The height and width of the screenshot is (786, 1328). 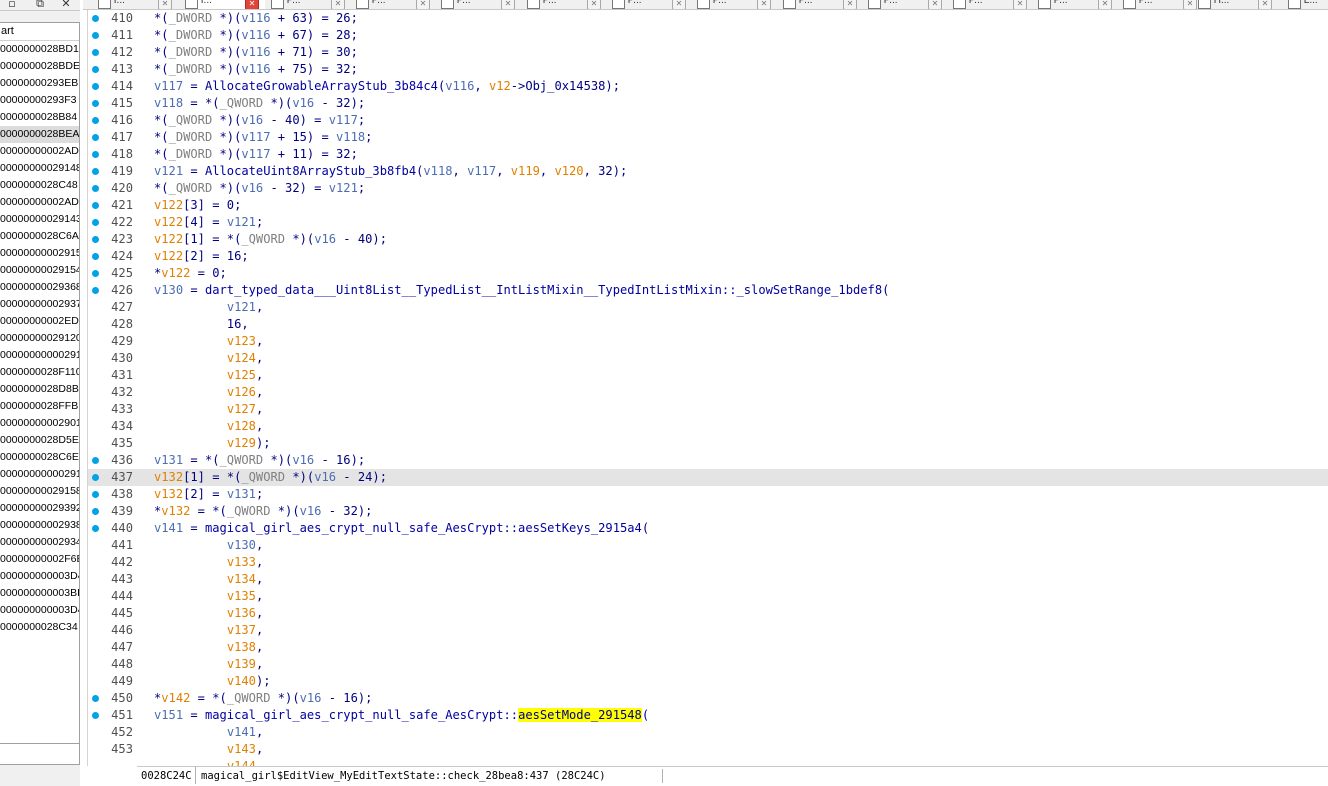 I want to click on code-line: 434 v128,, so click(x=708, y=426).